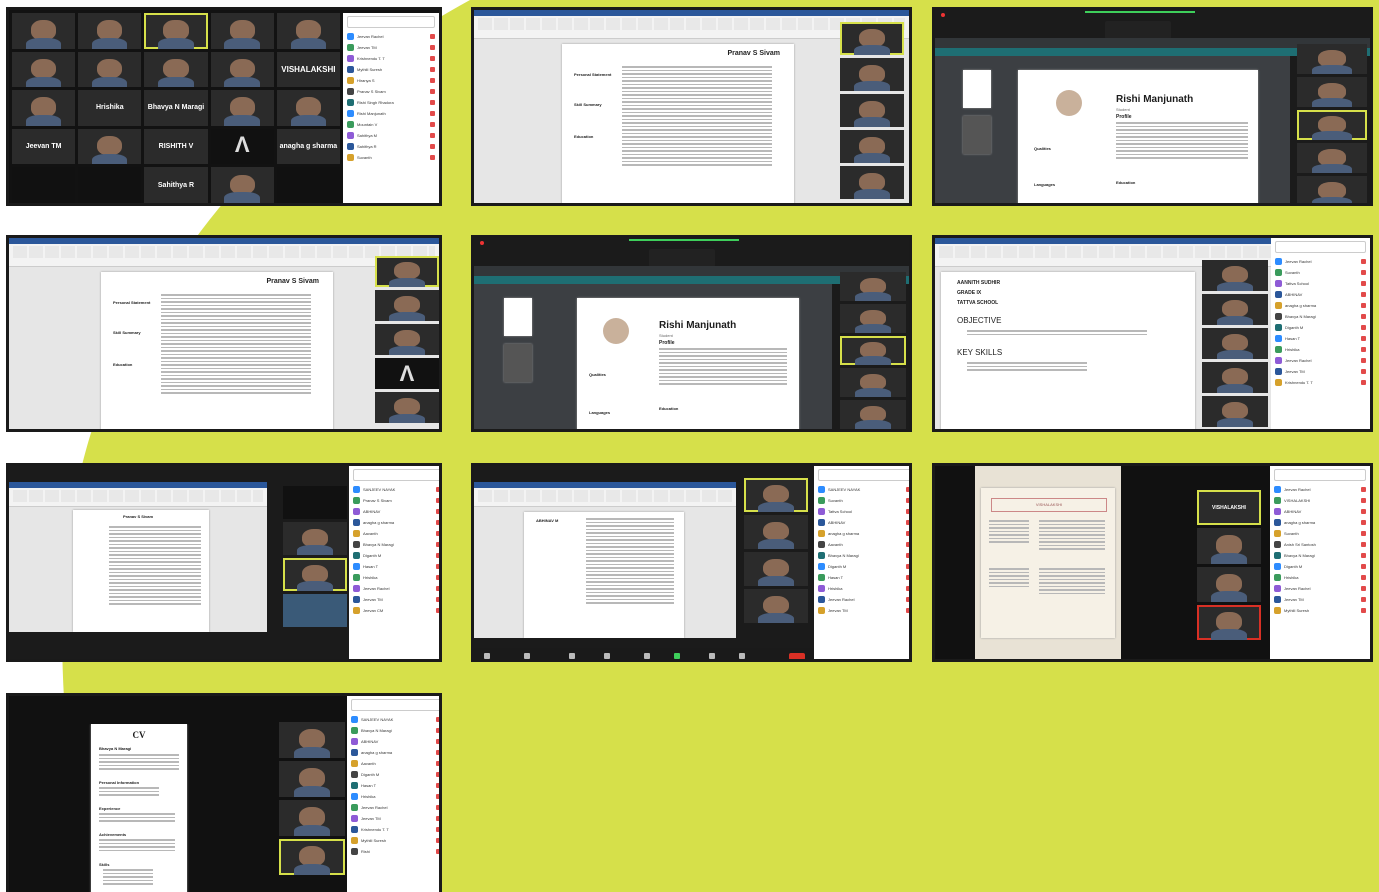 The height and width of the screenshot is (892, 1379). Describe the element at coordinates (797, 656) in the screenshot. I see `end-meeting-button` at that location.